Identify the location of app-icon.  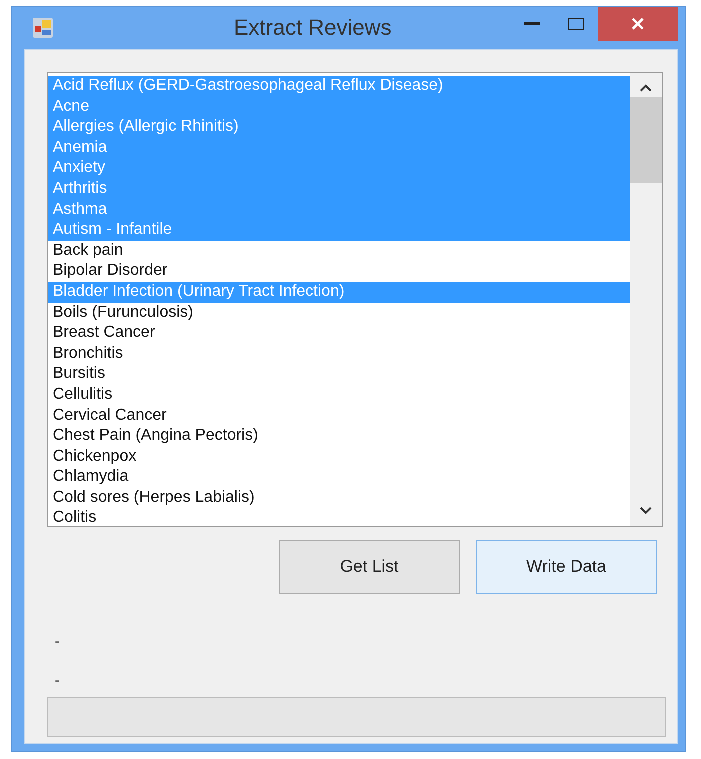
(43, 28).